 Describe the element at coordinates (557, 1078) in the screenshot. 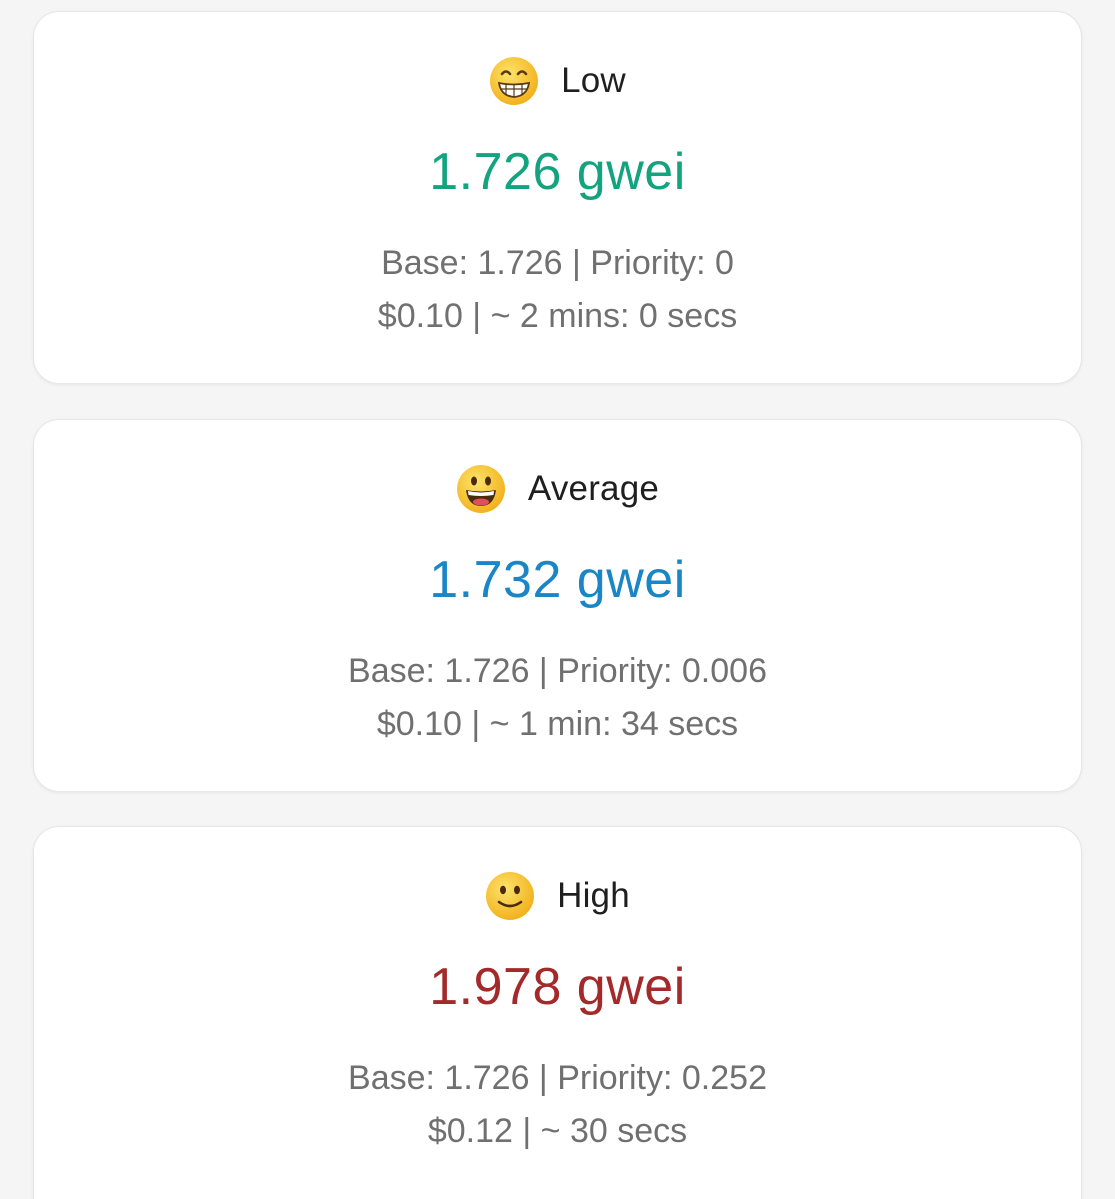

I see `base-priority-text: Base: 1.726 | Priority: 0.252` at that location.